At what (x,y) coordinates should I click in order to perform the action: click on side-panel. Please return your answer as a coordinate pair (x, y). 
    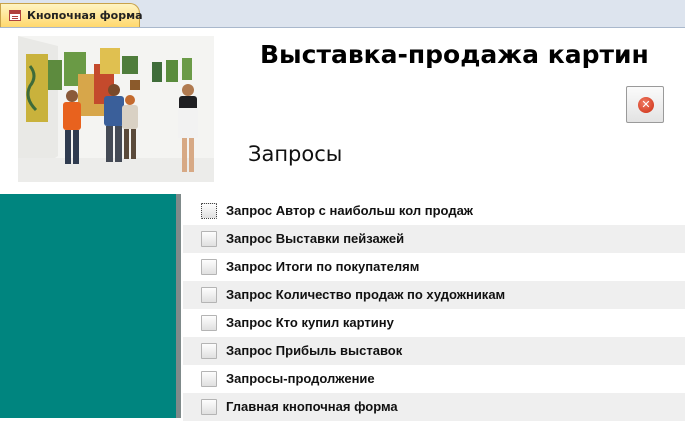
    Looking at the image, I should click on (88, 306).